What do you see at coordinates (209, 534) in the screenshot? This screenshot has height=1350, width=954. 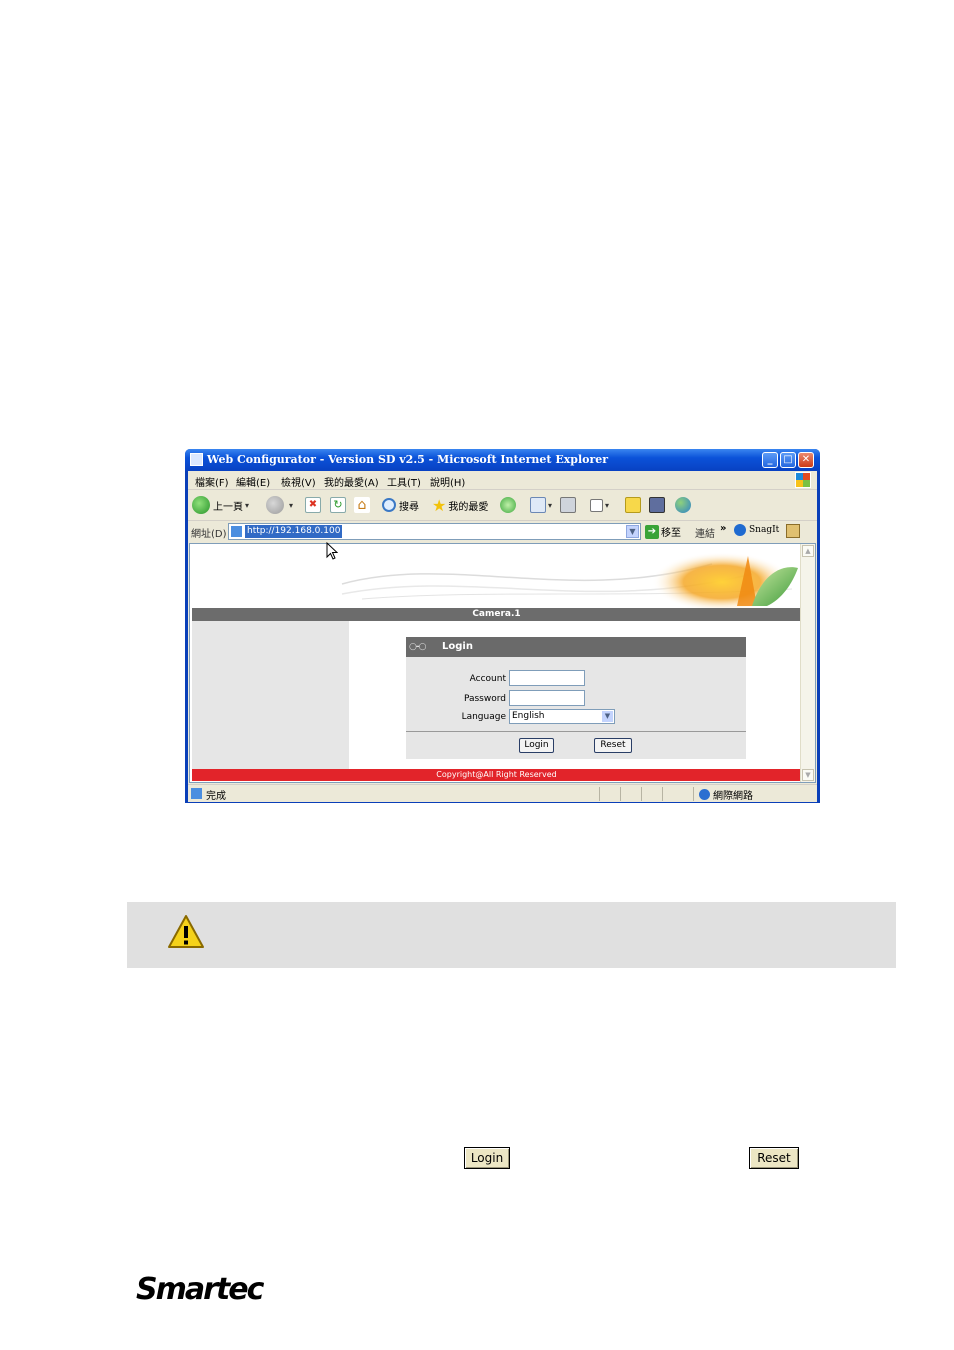 I see `address-label: 網址(D)` at bounding box center [209, 534].